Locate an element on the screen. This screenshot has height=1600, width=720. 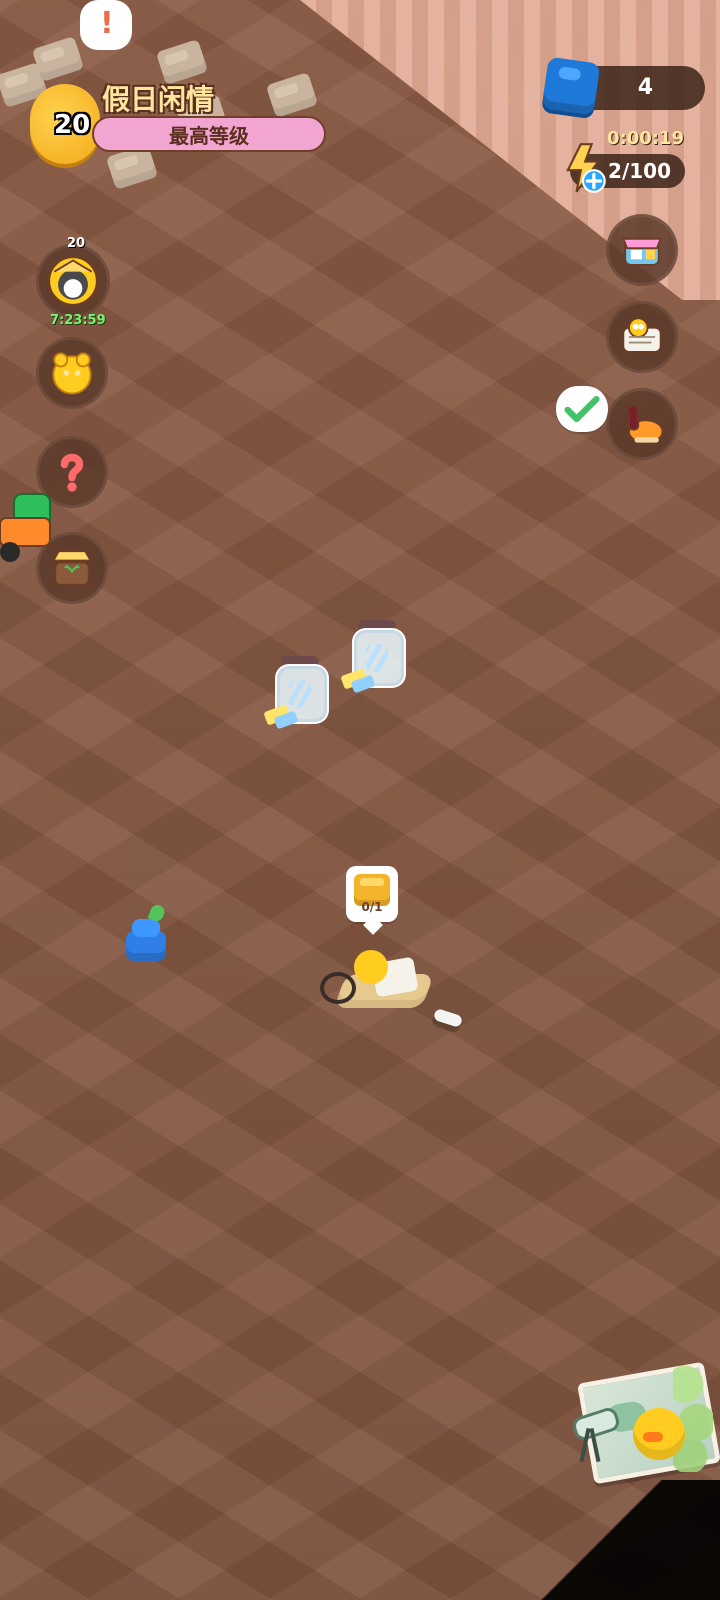
level-bar-label: 最高等级 is located at coordinates (209, 135).